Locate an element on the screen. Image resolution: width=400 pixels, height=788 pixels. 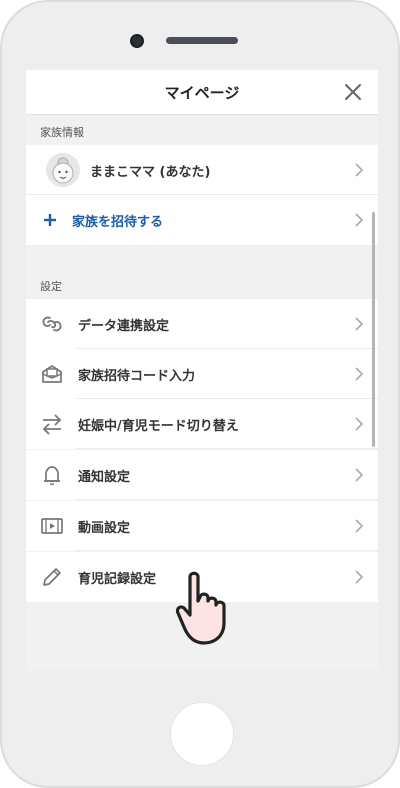
header: マイページ is located at coordinates (202, 92).